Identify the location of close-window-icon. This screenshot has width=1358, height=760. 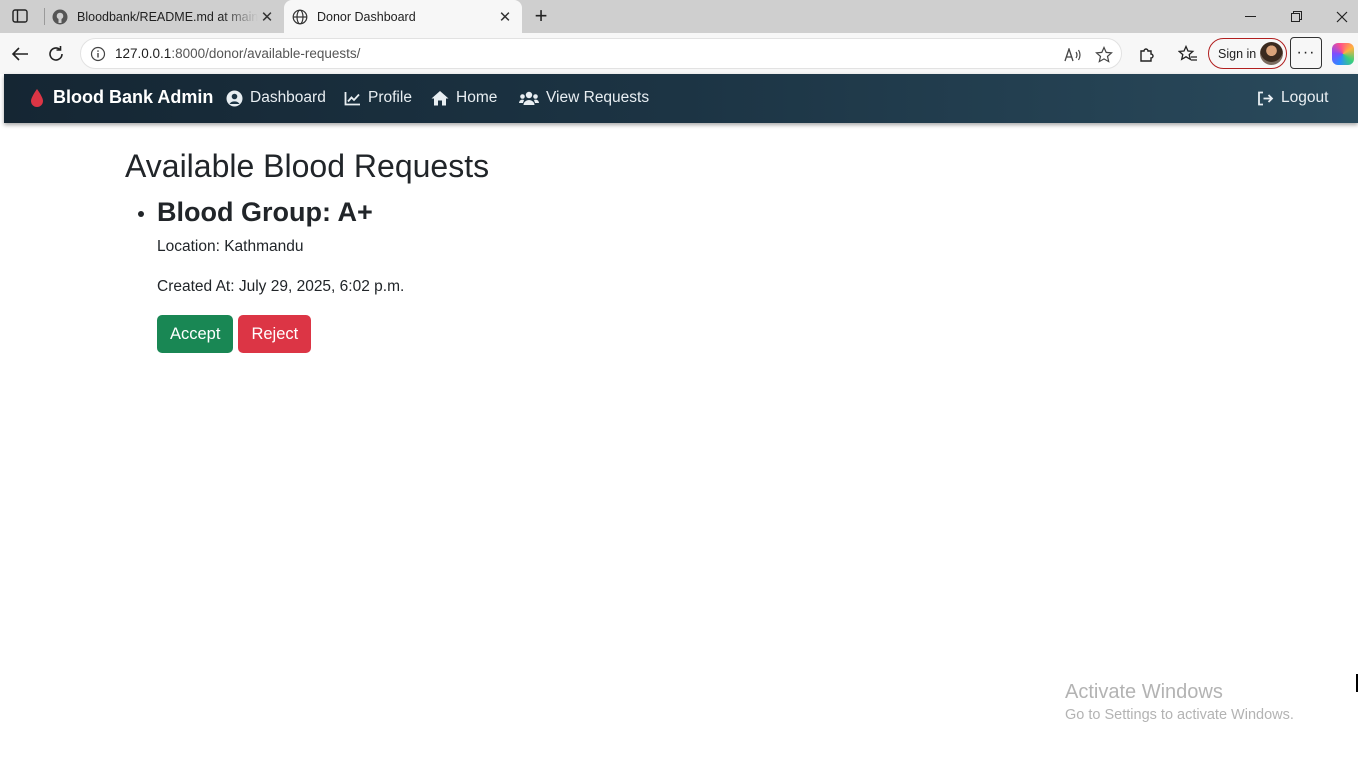
(1338, 16).